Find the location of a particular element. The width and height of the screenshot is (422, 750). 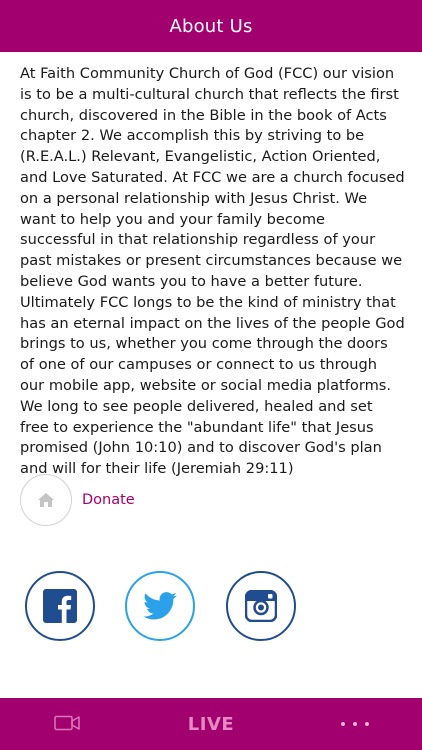

app-header: About Us is located at coordinates (211, 26).